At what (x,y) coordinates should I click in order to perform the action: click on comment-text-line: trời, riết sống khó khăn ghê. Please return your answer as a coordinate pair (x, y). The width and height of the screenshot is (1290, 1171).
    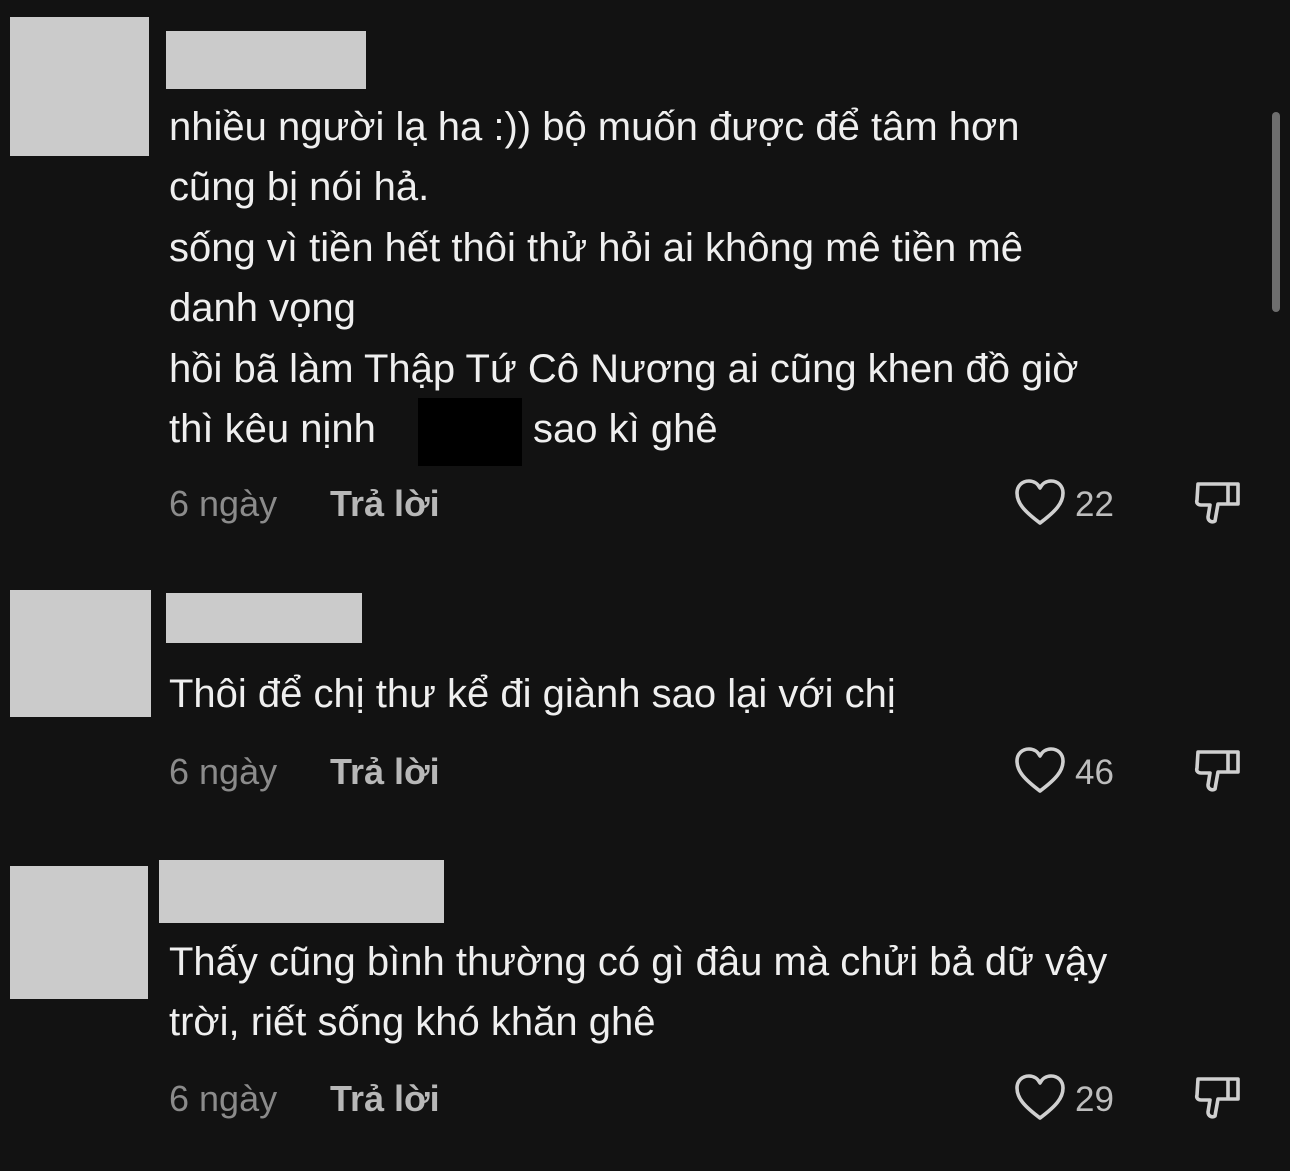
    Looking at the image, I should click on (412, 1022).